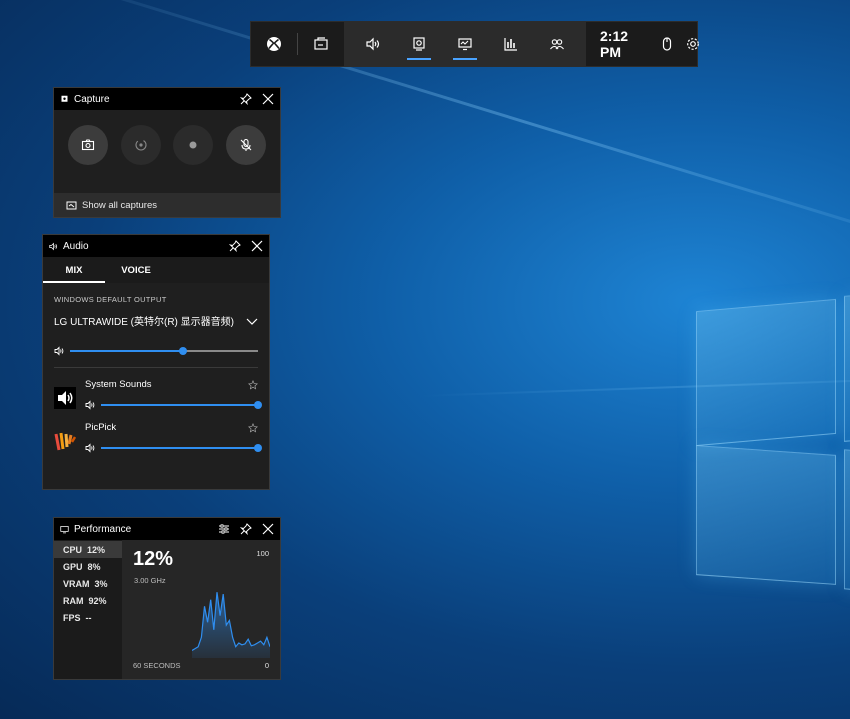 This screenshot has height=719, width=850. What do you see at coordinates (167, 529) in the screenshot?
I see `performance-widget-header: Performance` at bounding box center [167, 529].